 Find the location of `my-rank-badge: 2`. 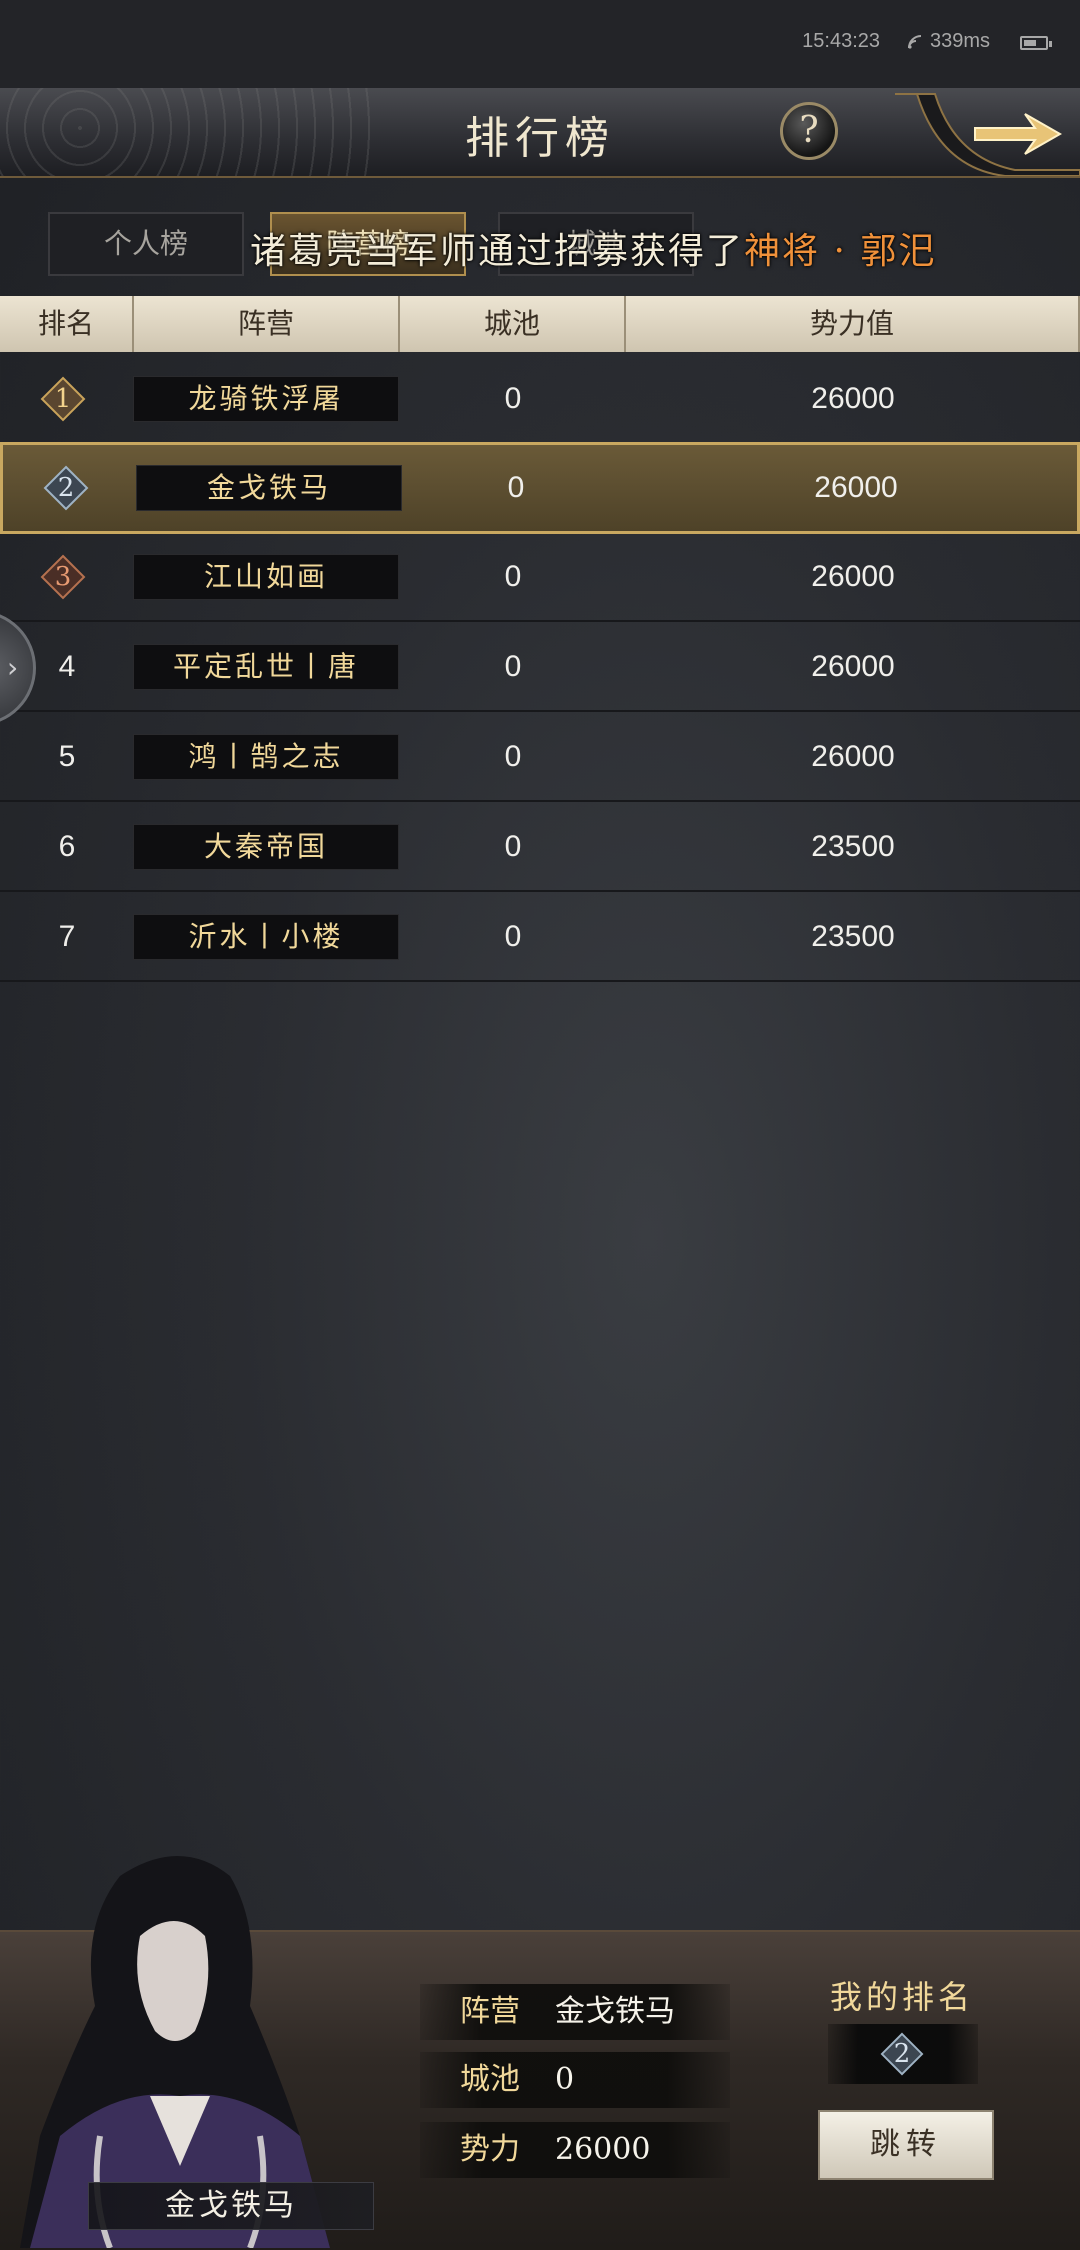

my-rank-badge: 2 is located at coordinates (902, 2054).